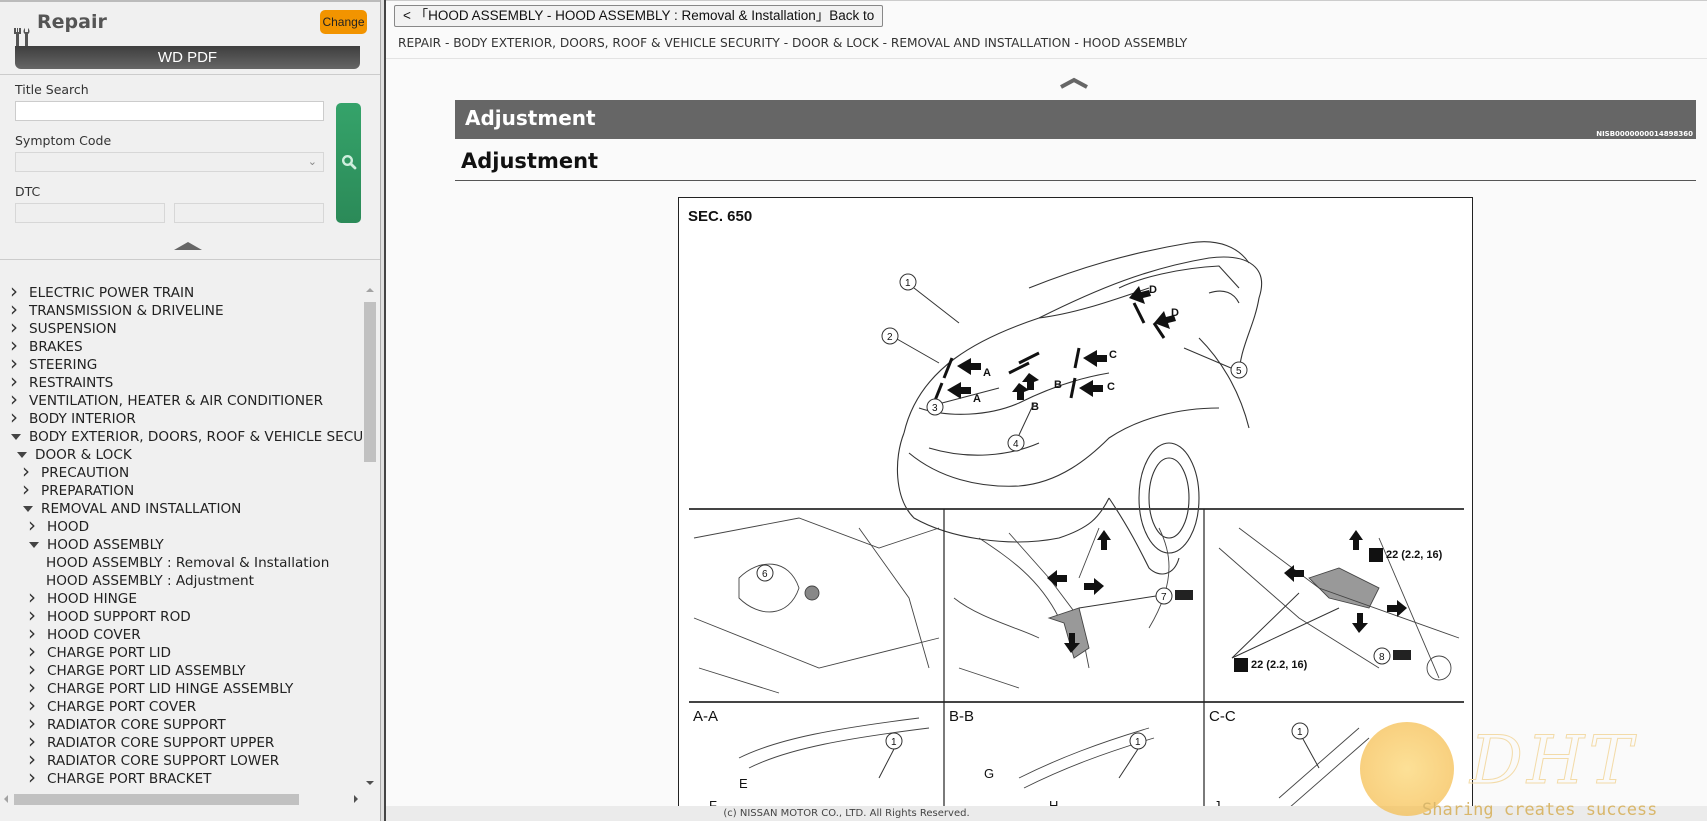 This screenshot has width=1707, height=821. Describe the element at coordinates (1540, 810) in the screenshot. I see `watermark-tagline: Sharing creates success` at that location.